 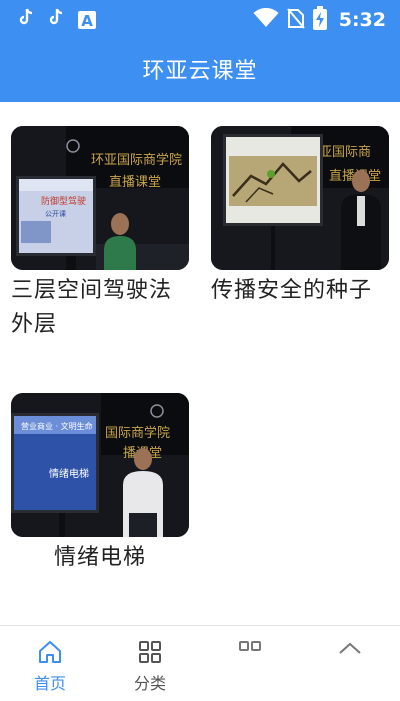 I want to click on tab-category: 分类, so click(x=150, y=666).